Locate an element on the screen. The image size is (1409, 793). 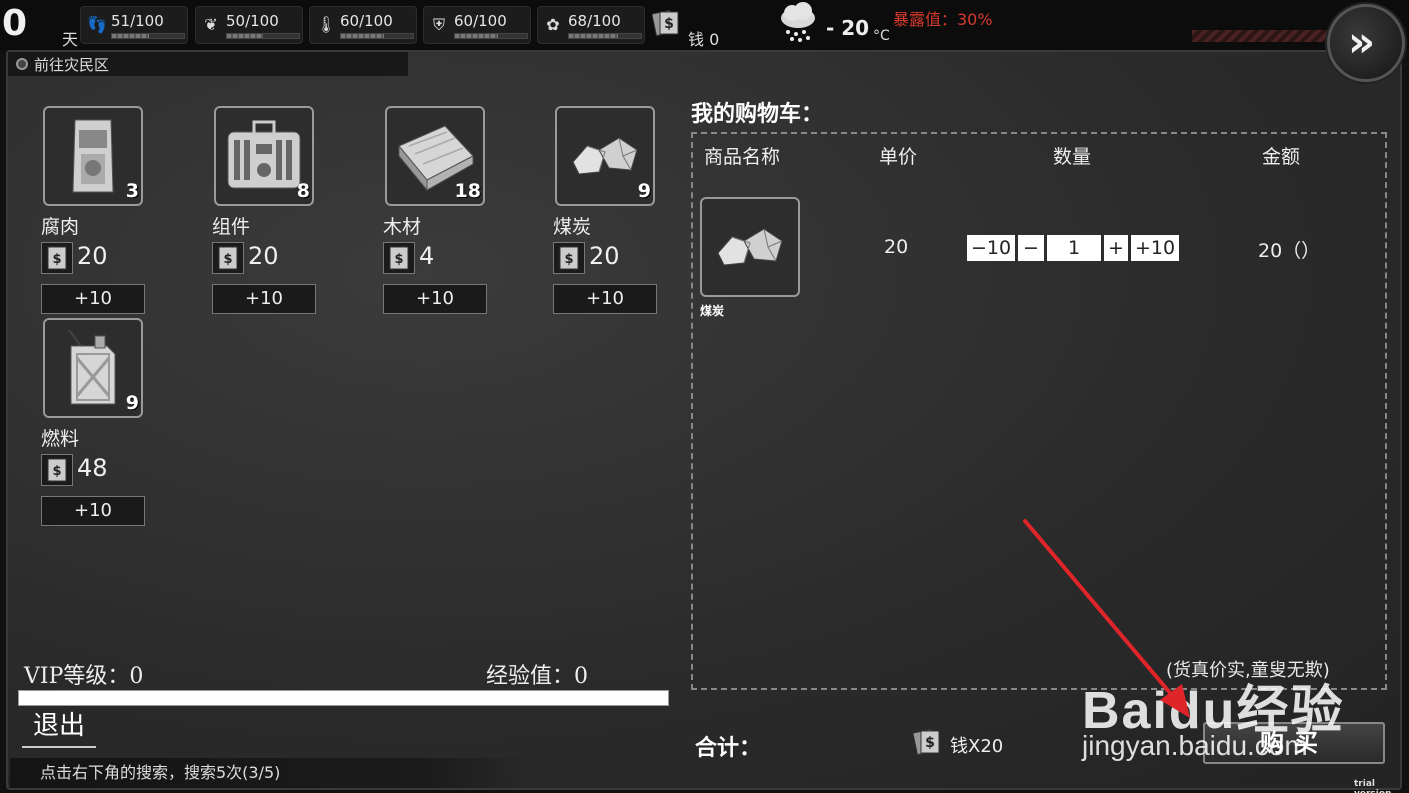
quantity-minus-1-button: − is located at coordinates (1031, 248).